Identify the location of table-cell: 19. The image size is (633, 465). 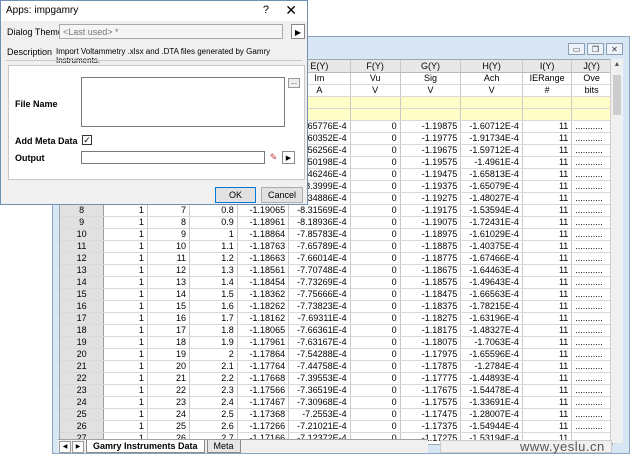
(168, 354).